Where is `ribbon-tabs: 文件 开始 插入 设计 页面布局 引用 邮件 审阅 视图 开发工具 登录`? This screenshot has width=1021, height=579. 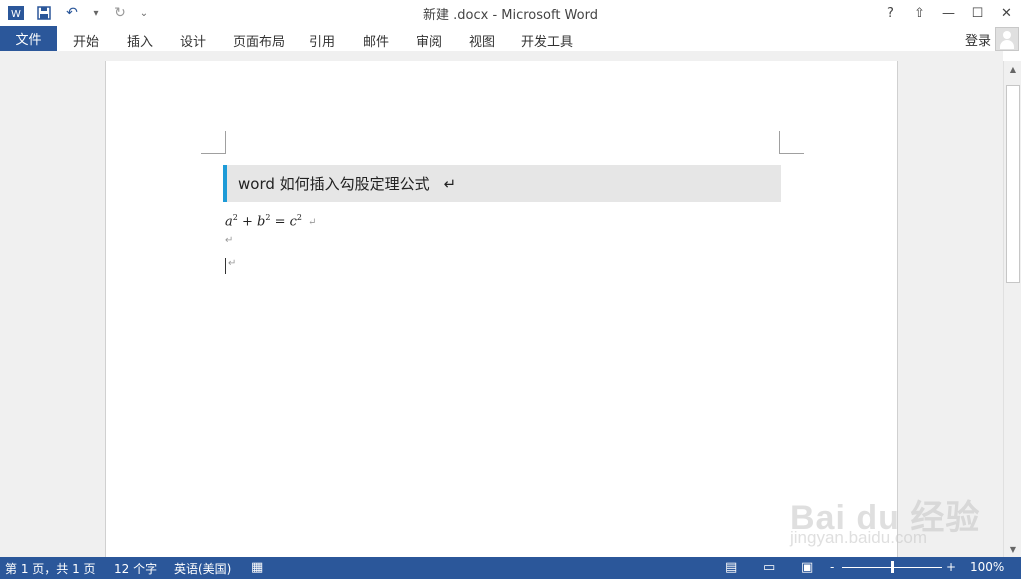
ribbon-tabs: 文件 开始 插入 设计 页面布局 引用 邮件 审阅 视图 开发工具 登录 is located at coordinates (510, 38).